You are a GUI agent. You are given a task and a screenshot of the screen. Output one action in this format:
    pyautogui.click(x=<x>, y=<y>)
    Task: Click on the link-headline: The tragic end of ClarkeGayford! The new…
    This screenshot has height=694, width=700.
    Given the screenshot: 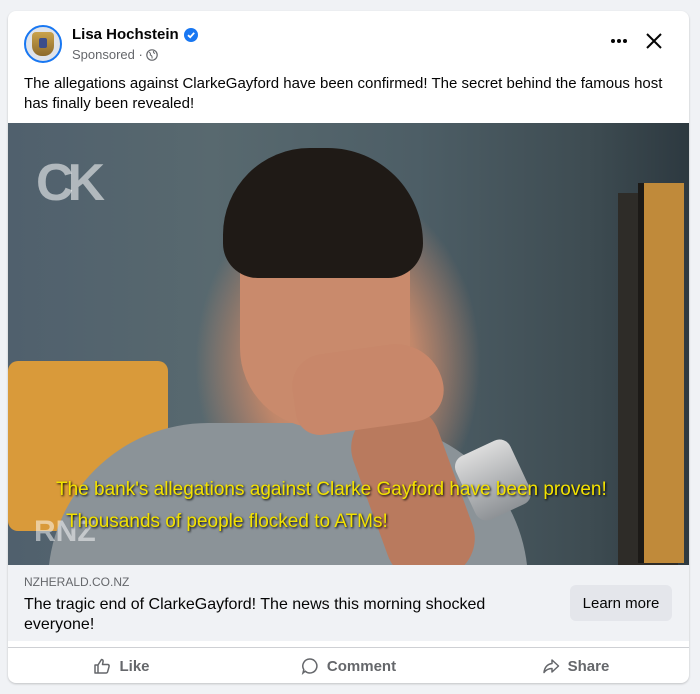 What is the action you would take?
    pyautogui.click(x=289, y=615)
    